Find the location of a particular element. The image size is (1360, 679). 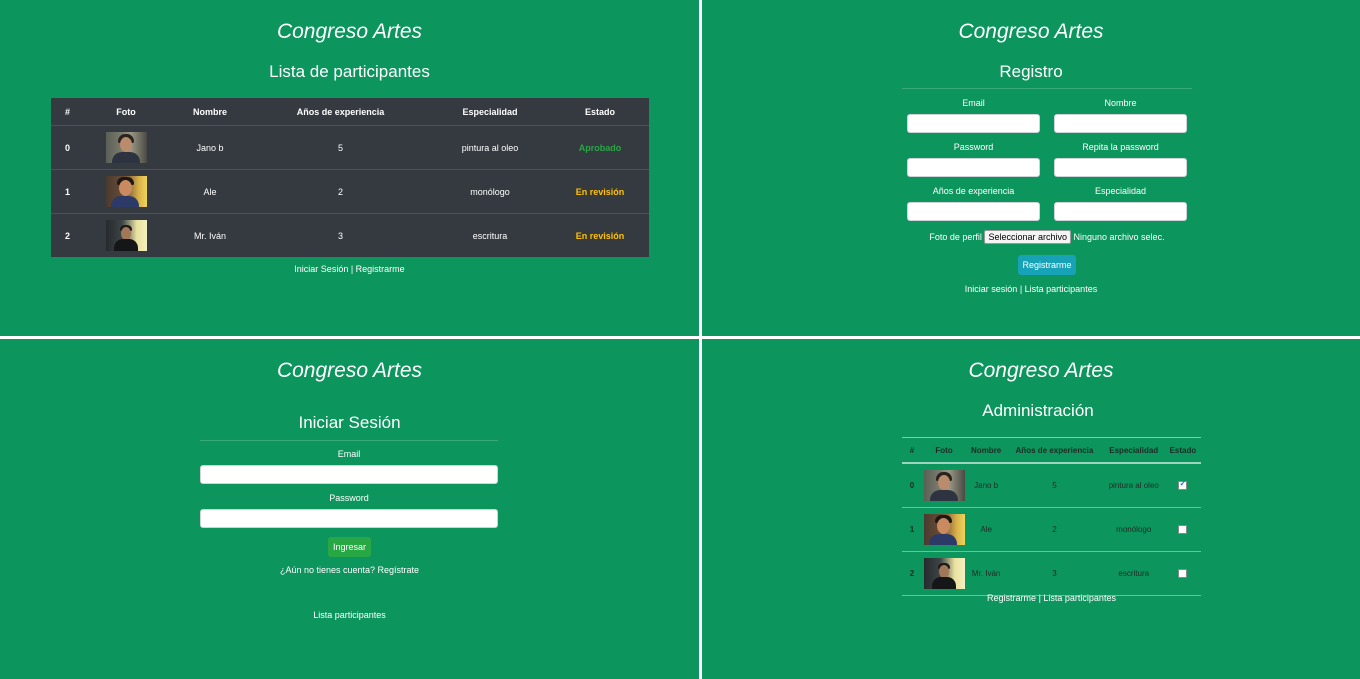

signup-link: ¿Aún no tienes cuenta? Regístrate is located at coordinates (349, 570).